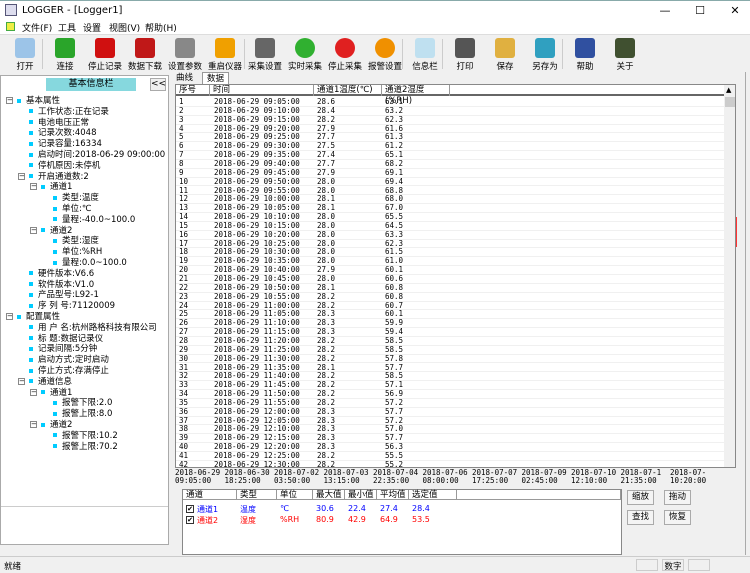 The width and height of the screenshot is (750, 573). Describe the element at coordinates (545, 54) in the screenshot. I see `toolbar-button-save-as: 另存为` at that location.